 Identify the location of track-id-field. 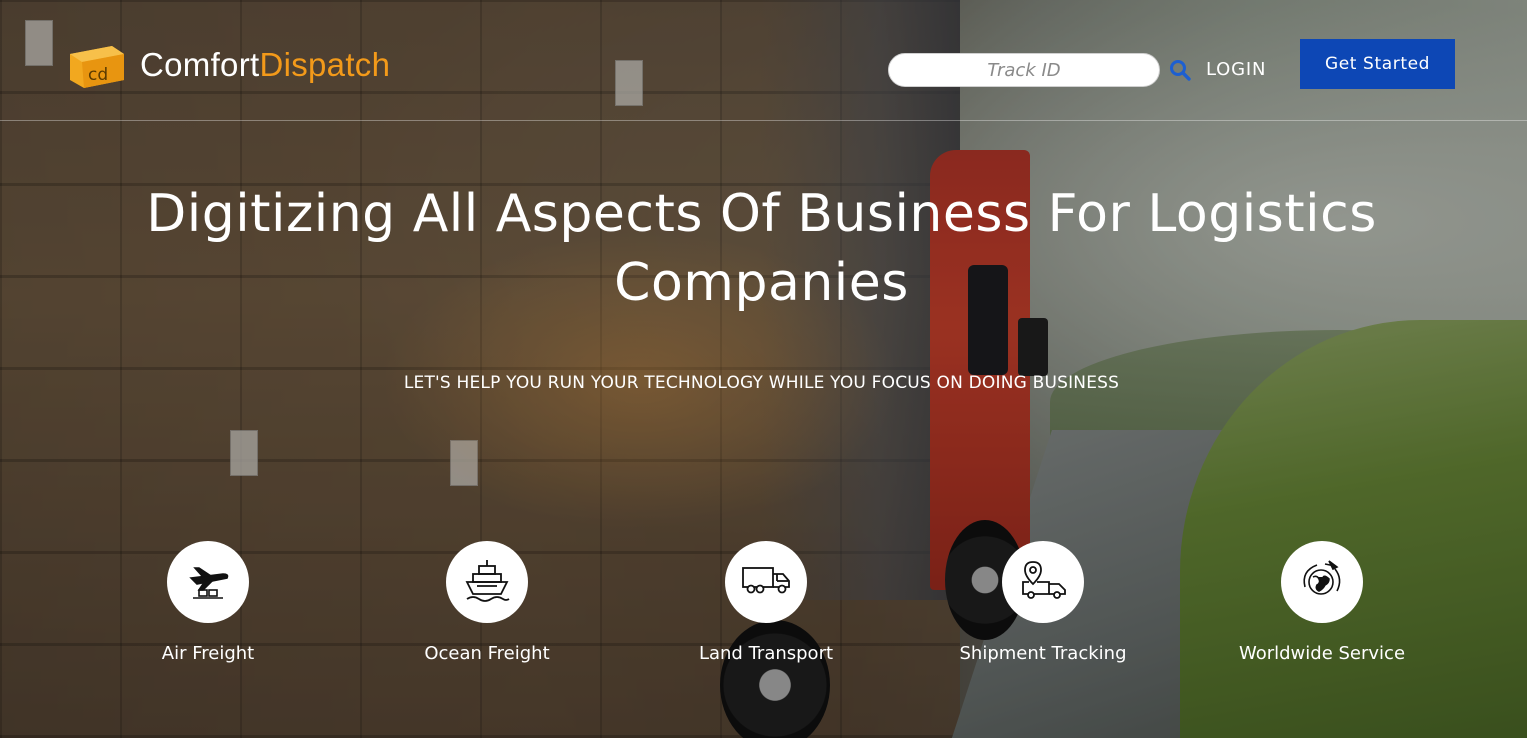
(1024, 70).